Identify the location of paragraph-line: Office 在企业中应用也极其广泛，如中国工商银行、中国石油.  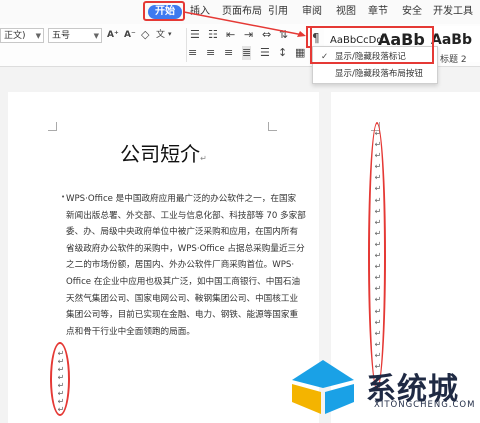
(183, 281).